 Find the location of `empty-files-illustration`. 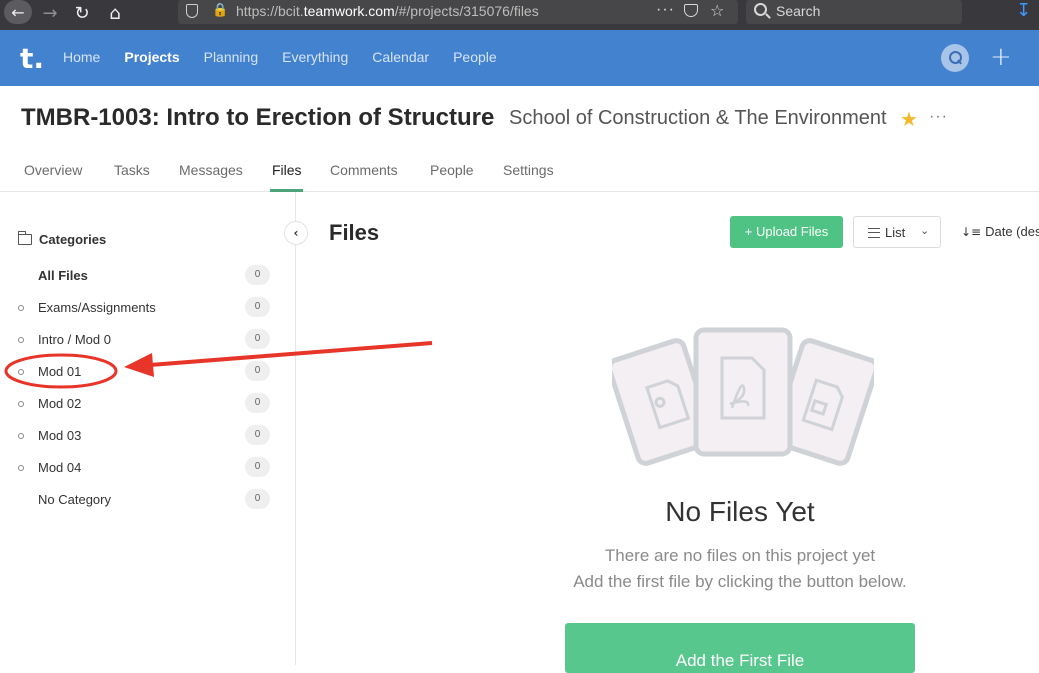

empty-files-illustration is located at coordinates (743, 396).